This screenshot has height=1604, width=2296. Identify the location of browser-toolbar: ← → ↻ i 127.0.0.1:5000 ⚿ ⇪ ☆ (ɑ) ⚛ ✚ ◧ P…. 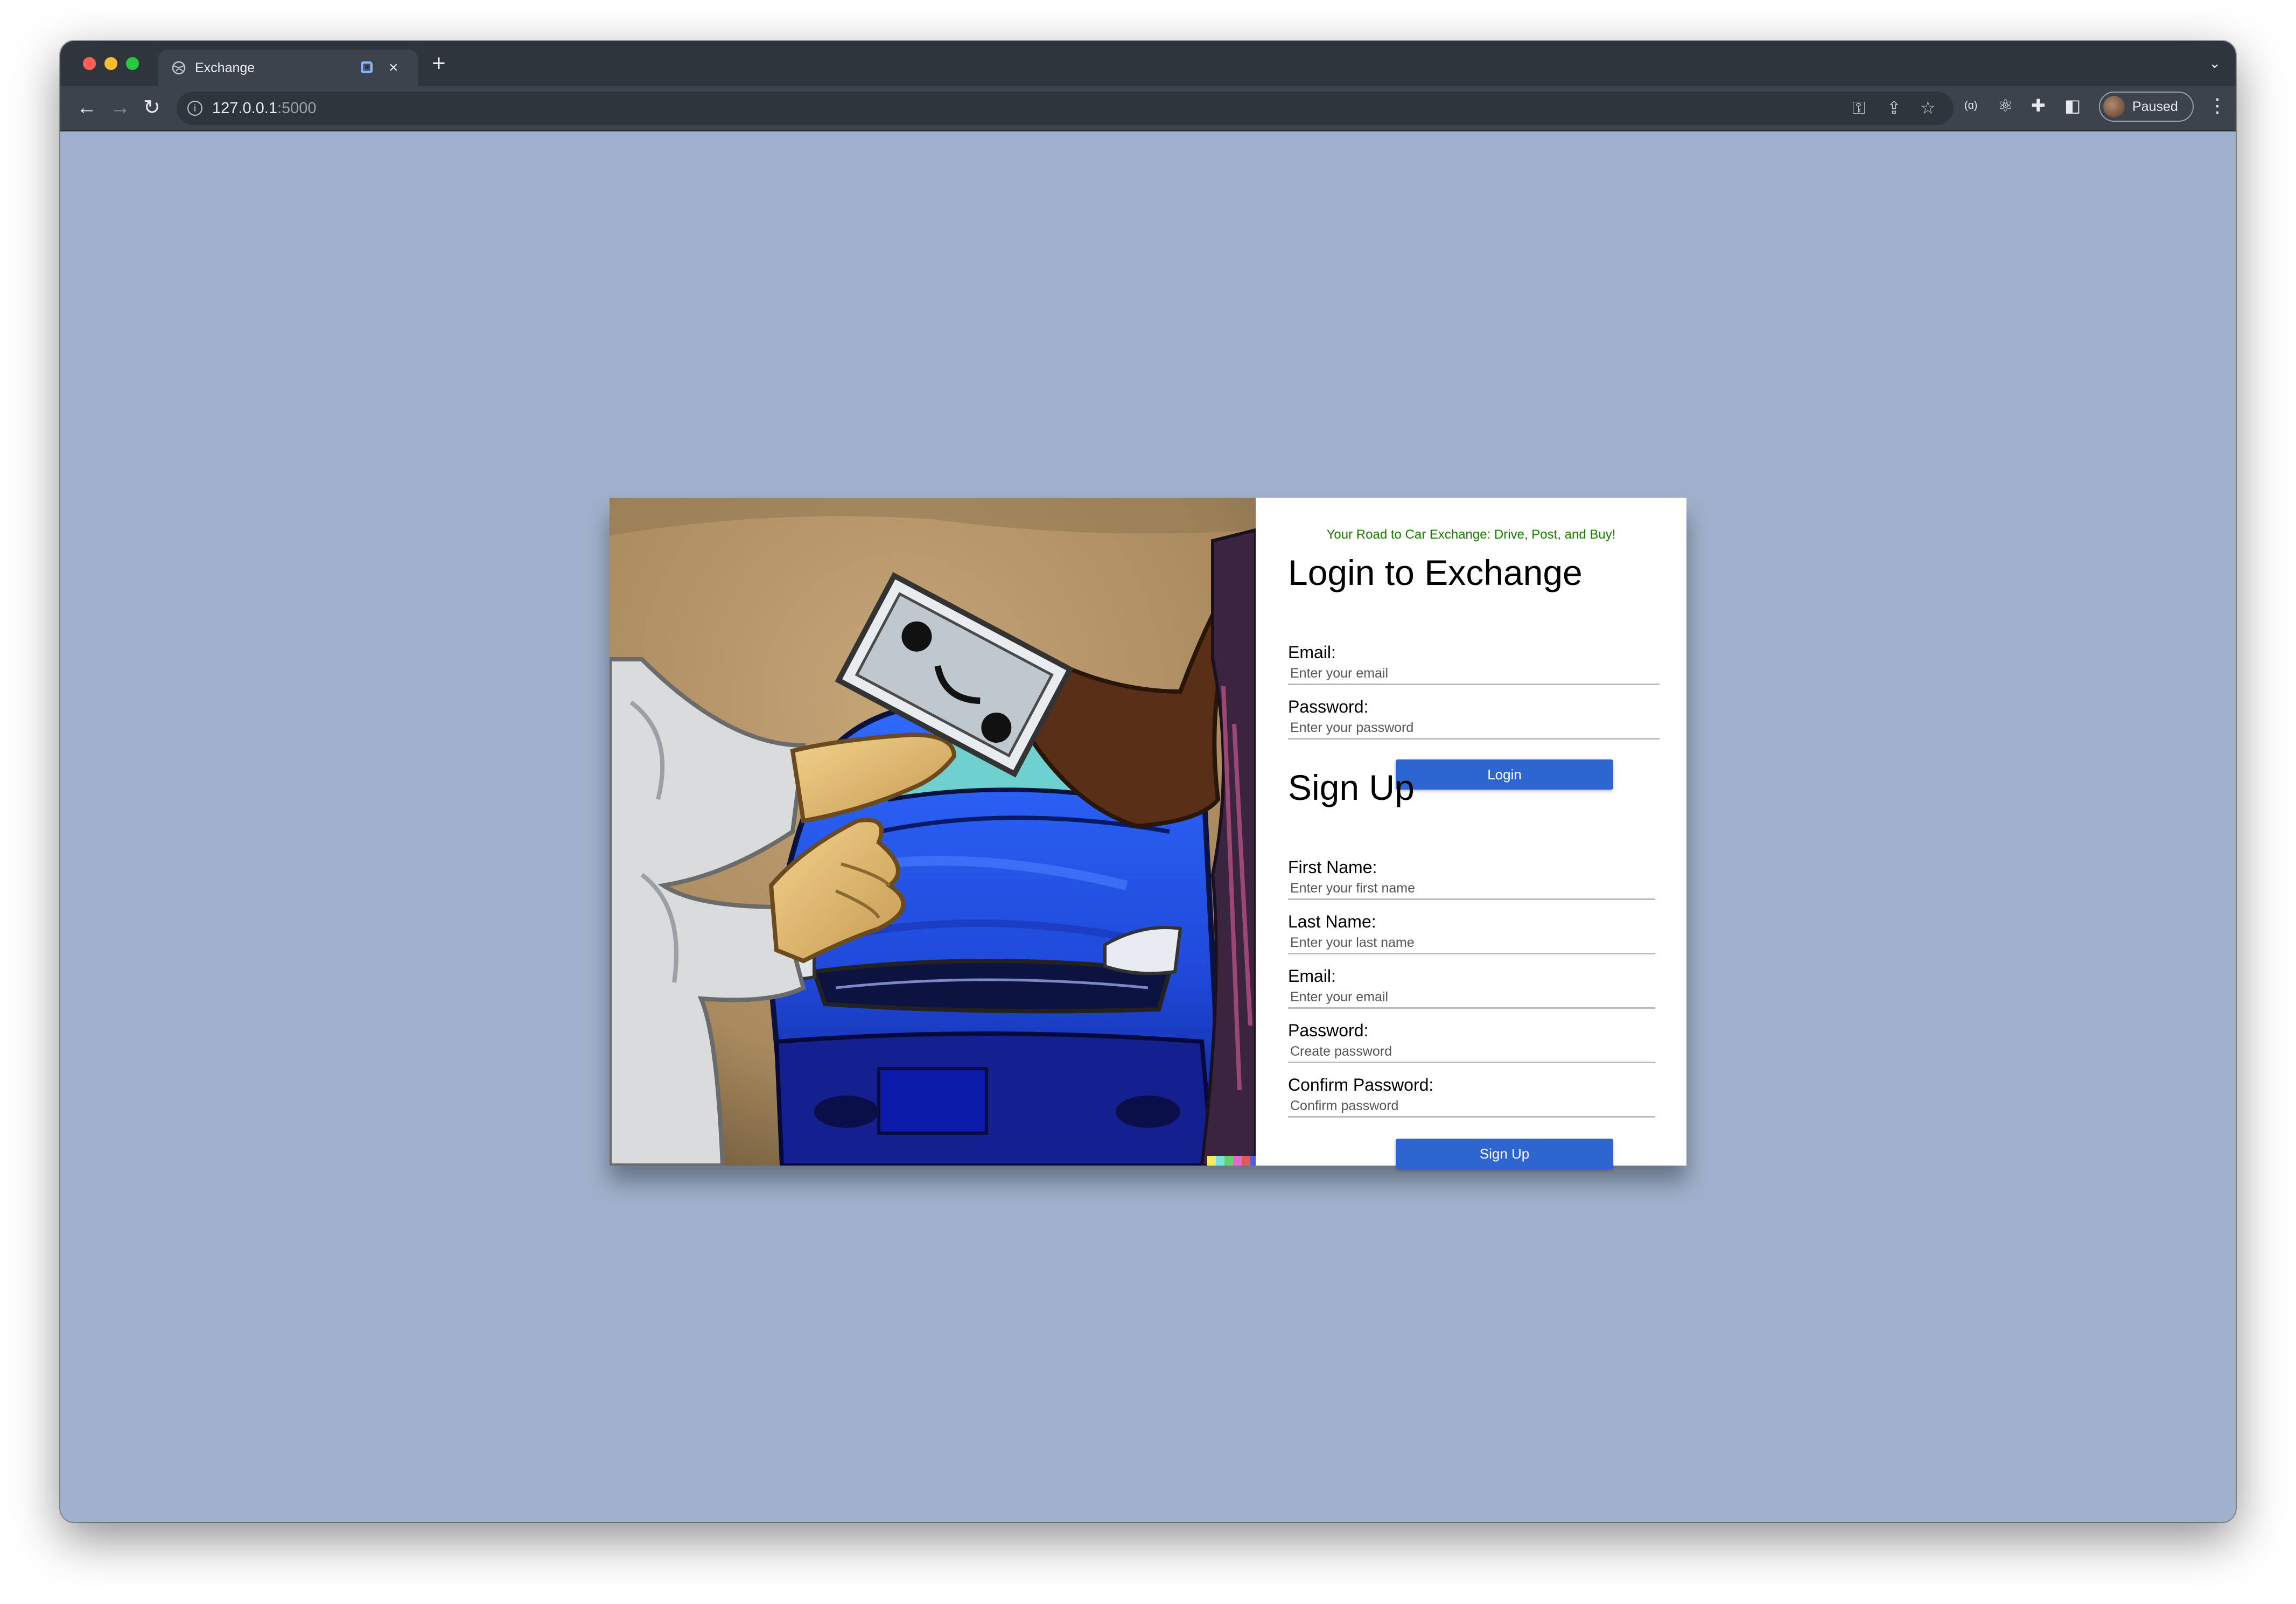
(1148, 108).